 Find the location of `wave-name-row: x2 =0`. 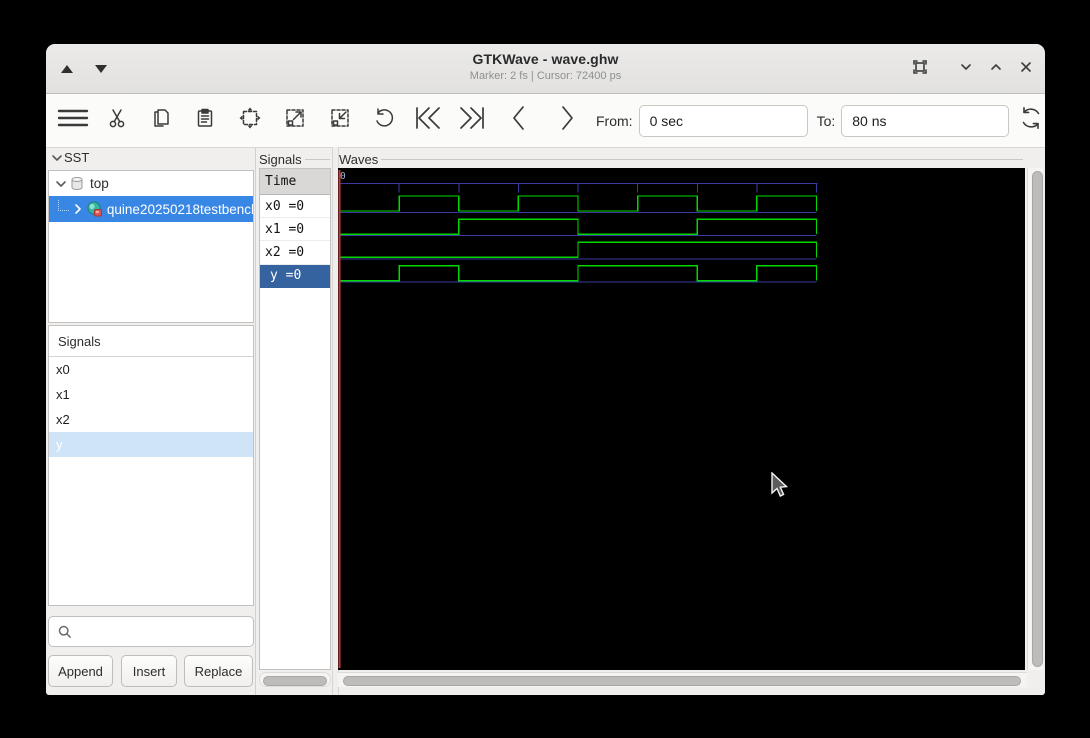

wave-name-row: x2 =0 is located at coordinates (295, 253).